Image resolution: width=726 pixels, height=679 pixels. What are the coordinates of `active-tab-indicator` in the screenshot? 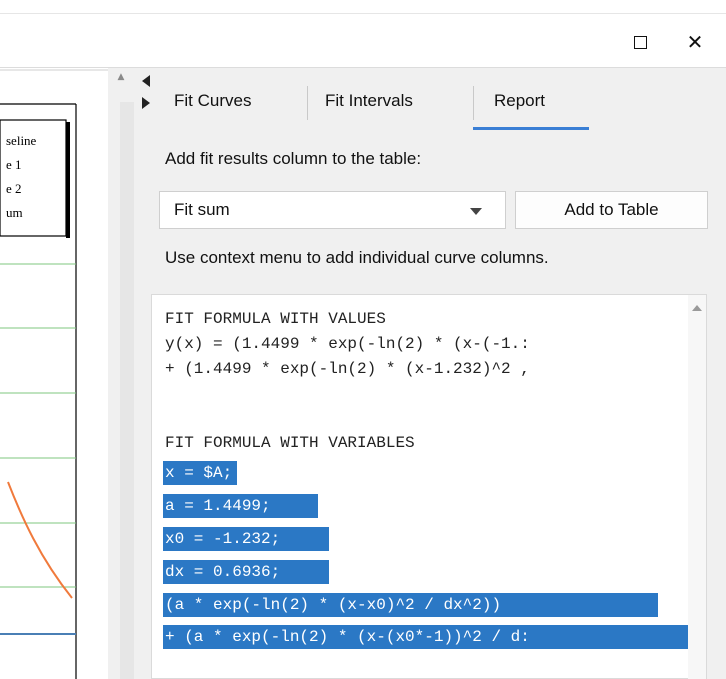 It's located at (531, 128).